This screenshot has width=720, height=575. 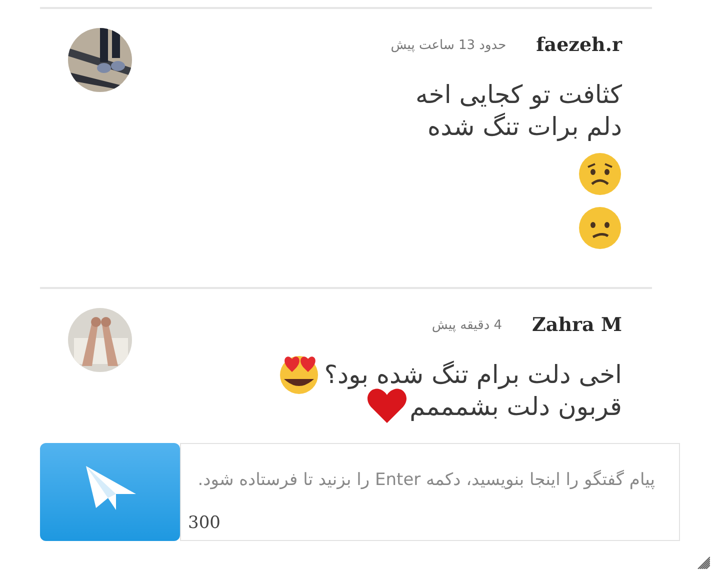 I want to click on send-button, so click(x=110, y=492).